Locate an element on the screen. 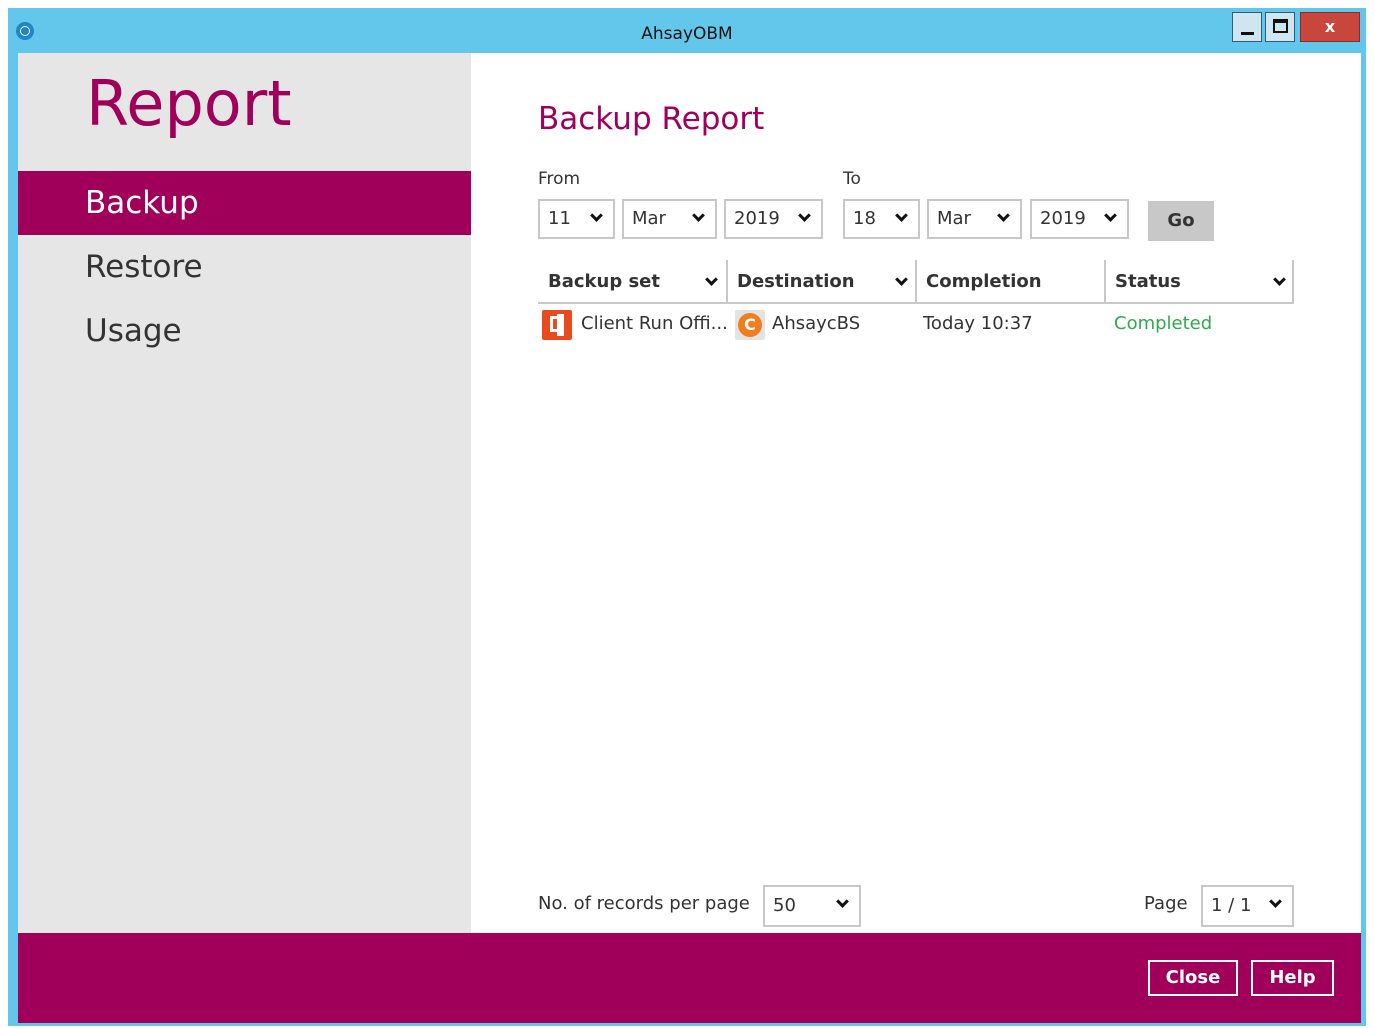 This screenshot has width=1375, height=1028. table-header: Backup set Destination Completion Status is located at coordinates (916, 282).